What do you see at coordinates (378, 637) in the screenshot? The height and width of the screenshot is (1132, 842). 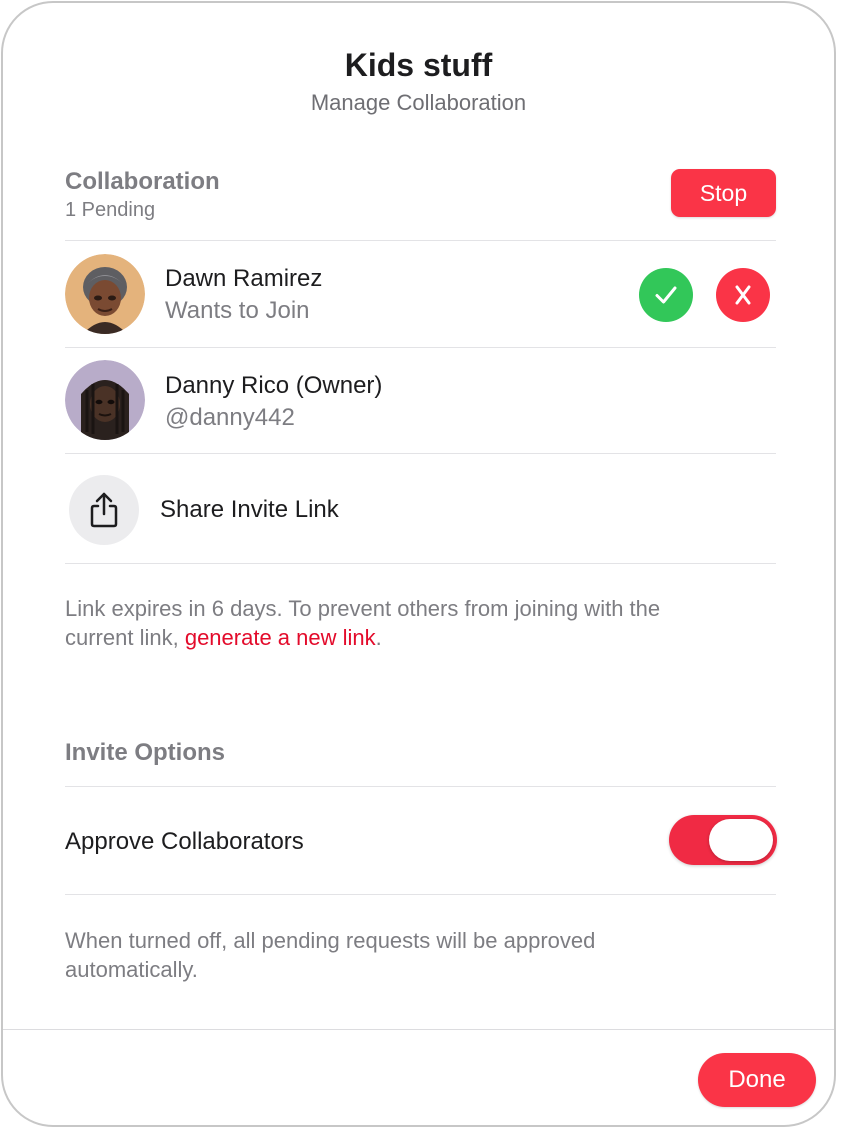 I see `link-note-suffix: .` at bounding box center [378, 637].